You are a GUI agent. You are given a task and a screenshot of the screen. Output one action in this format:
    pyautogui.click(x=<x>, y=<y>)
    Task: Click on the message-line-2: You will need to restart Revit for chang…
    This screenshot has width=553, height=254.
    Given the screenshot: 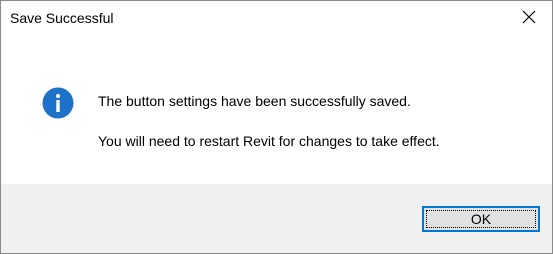 What is the action you would take?
    pyautogui.click(x=269, y=141)
    